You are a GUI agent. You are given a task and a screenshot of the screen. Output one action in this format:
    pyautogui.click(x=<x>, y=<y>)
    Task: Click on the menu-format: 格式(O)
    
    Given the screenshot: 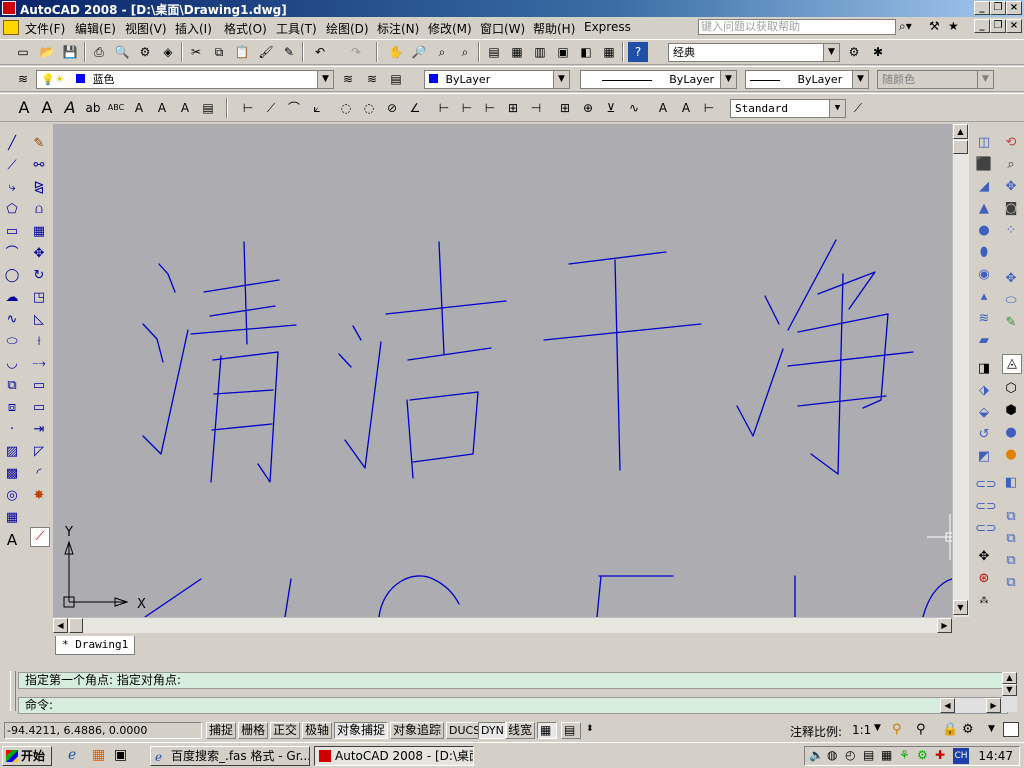 What is the action you would take?
    pyautogui.click(x=245, y=28)
    